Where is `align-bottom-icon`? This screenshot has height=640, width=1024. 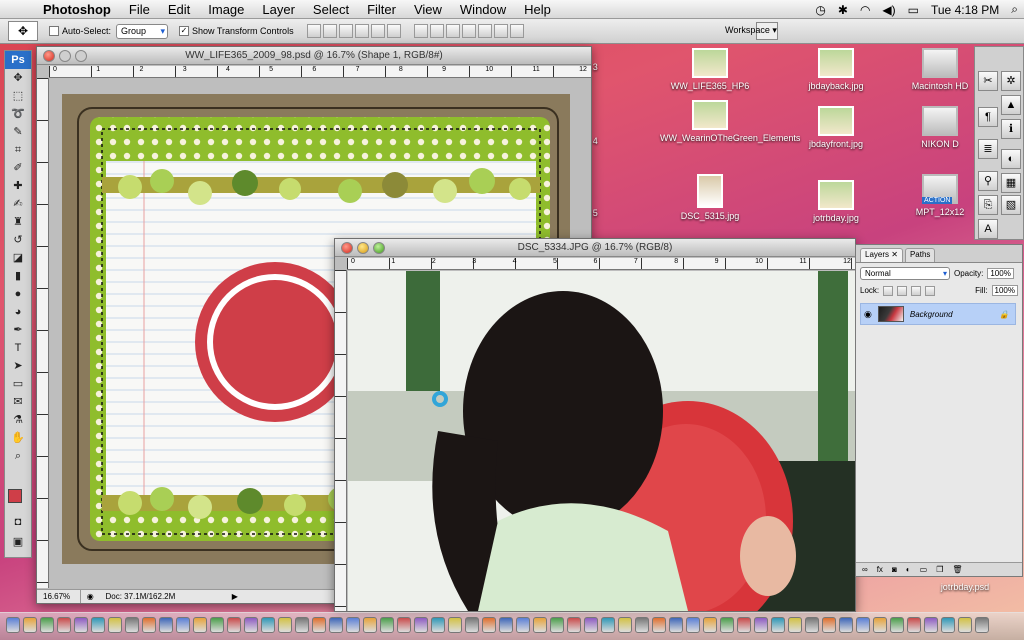 align-bottom-icon is located at coordinates (345, 31).